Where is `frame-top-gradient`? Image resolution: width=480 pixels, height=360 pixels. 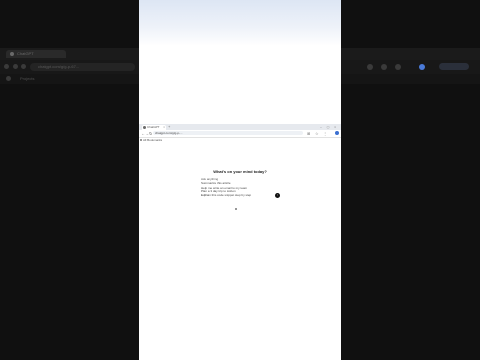
frame-top-gradient is located at coordinates (240, 23).